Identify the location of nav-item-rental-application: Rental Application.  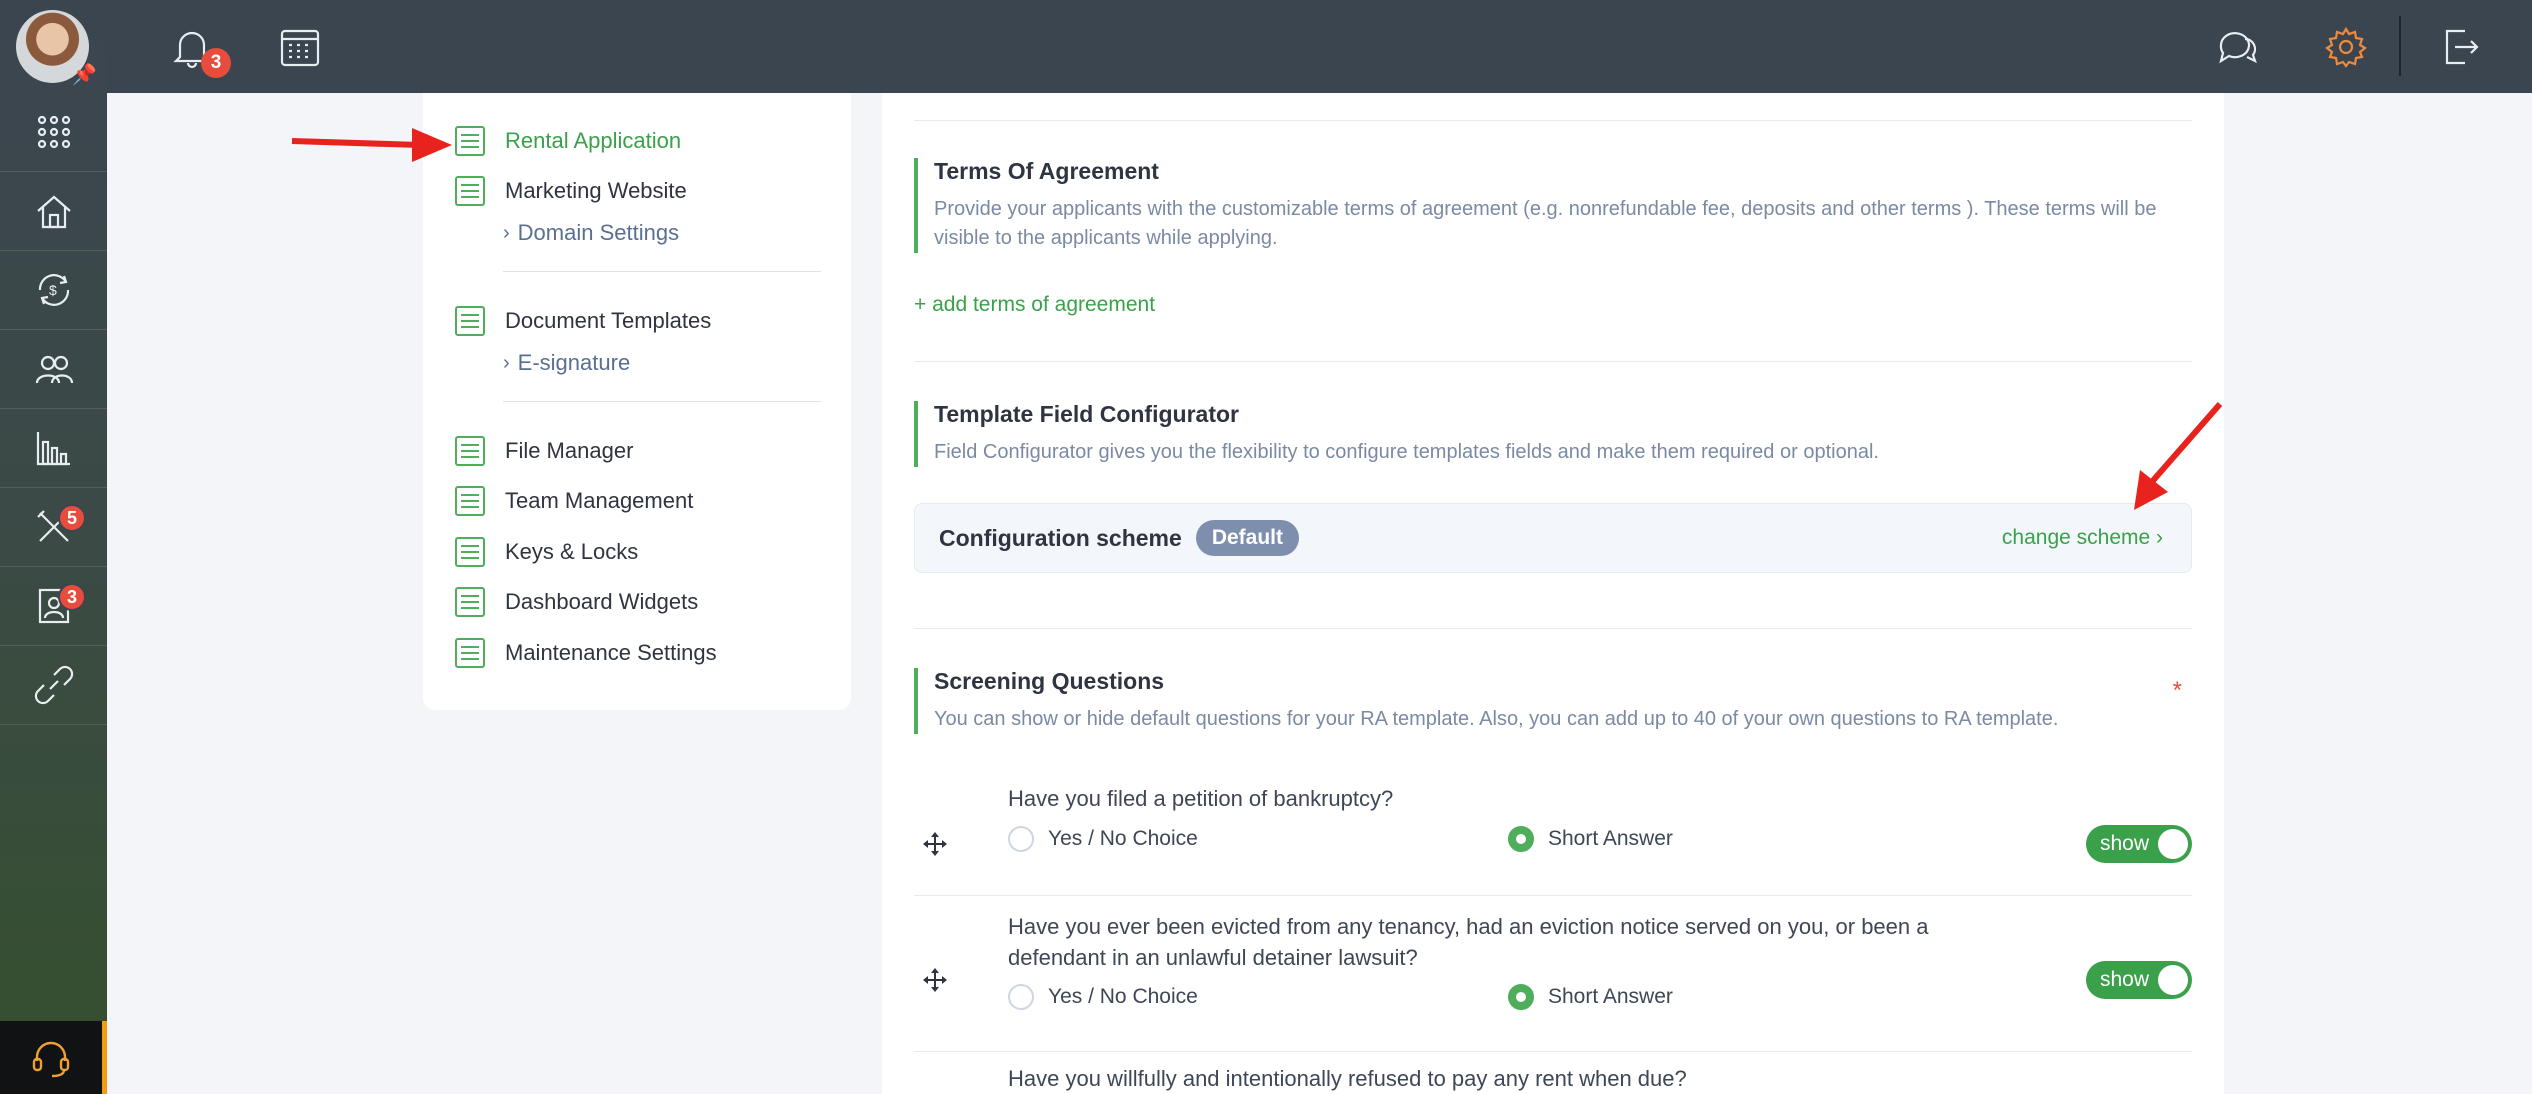
(568, 141).